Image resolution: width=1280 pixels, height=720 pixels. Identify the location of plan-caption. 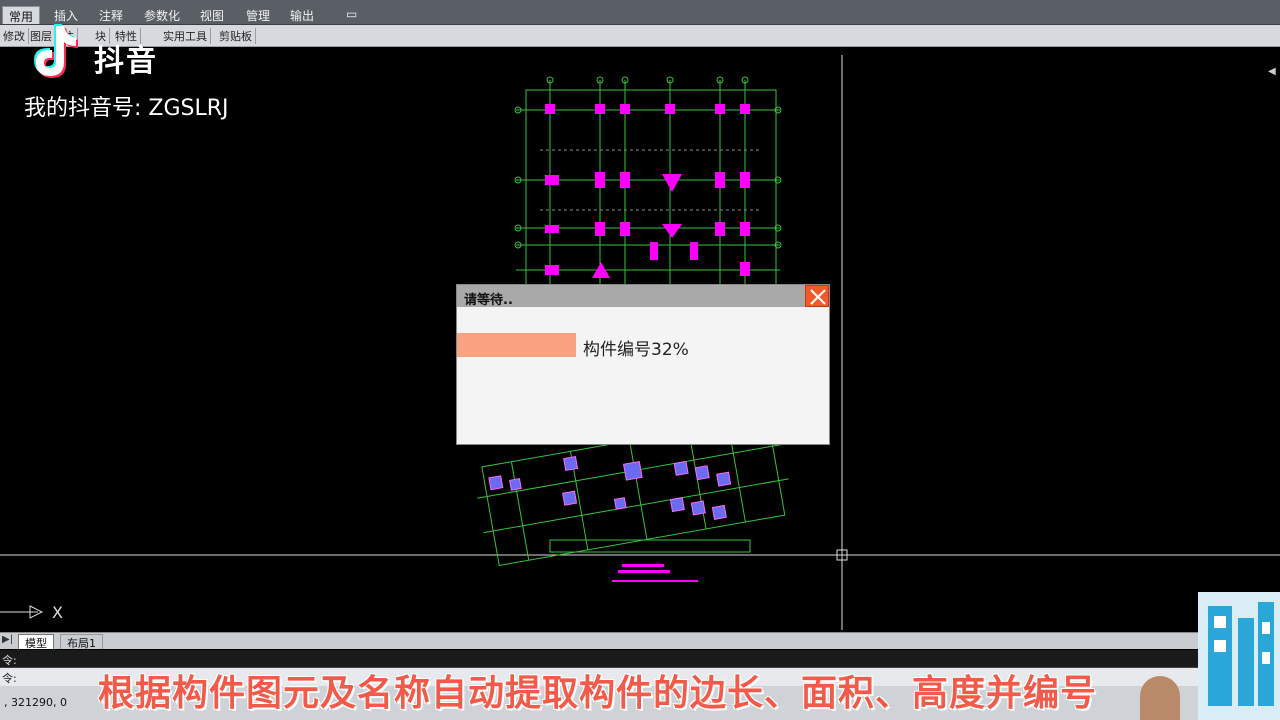
(655, 573).